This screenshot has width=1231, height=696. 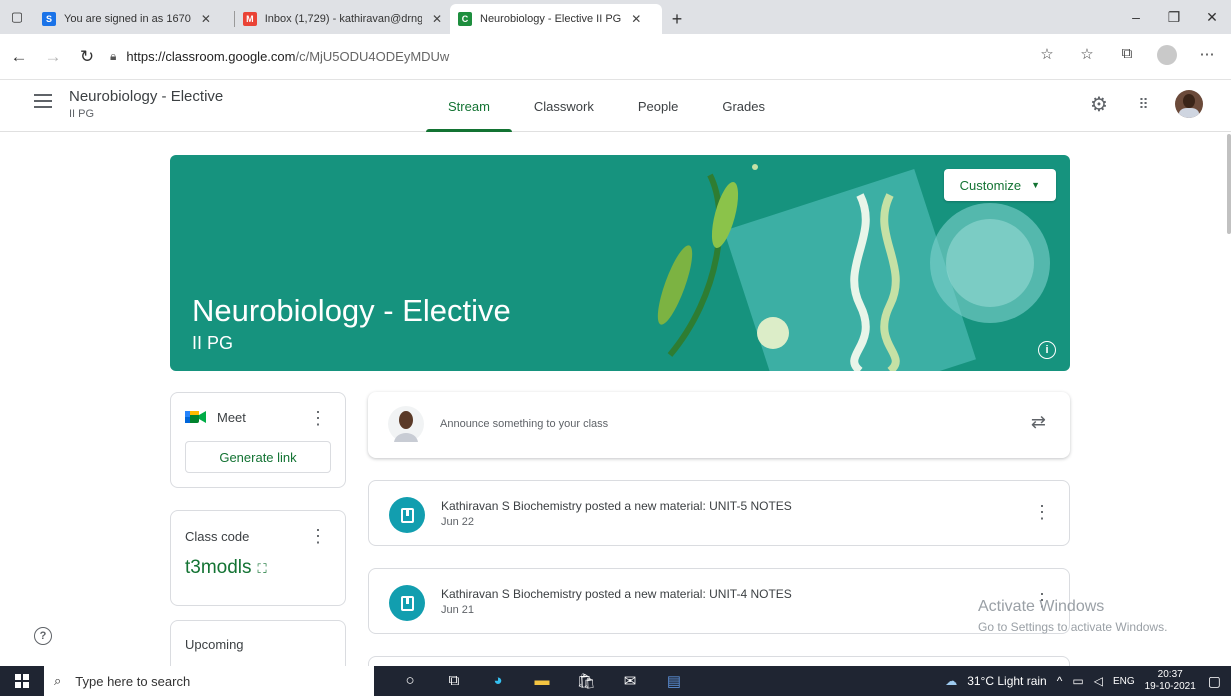 What do you see at coordinates (209, 681) in the screenshot?
I see `taskbar-search: ⌕ Type here to search` at bounding box center [209, 681].